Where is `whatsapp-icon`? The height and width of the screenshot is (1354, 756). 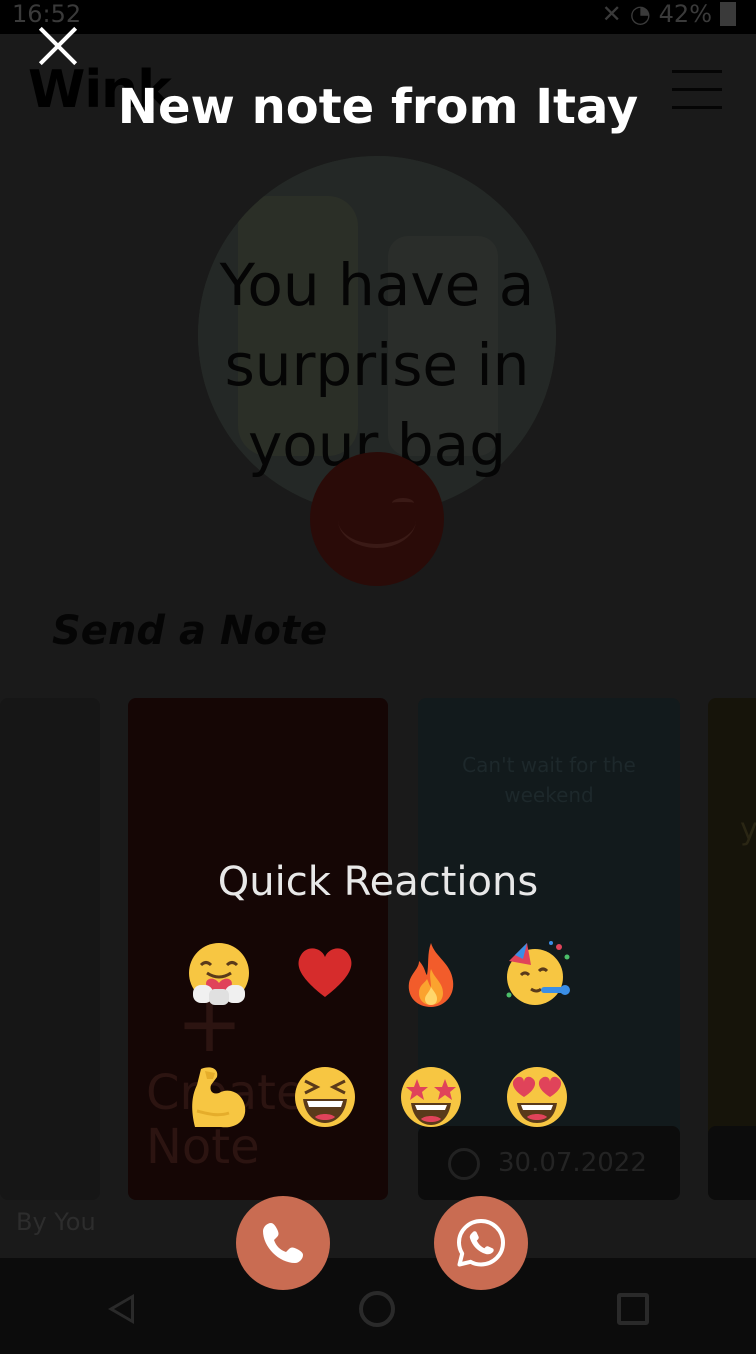
whatsapp-icon is located at coordinates (481, 1243).